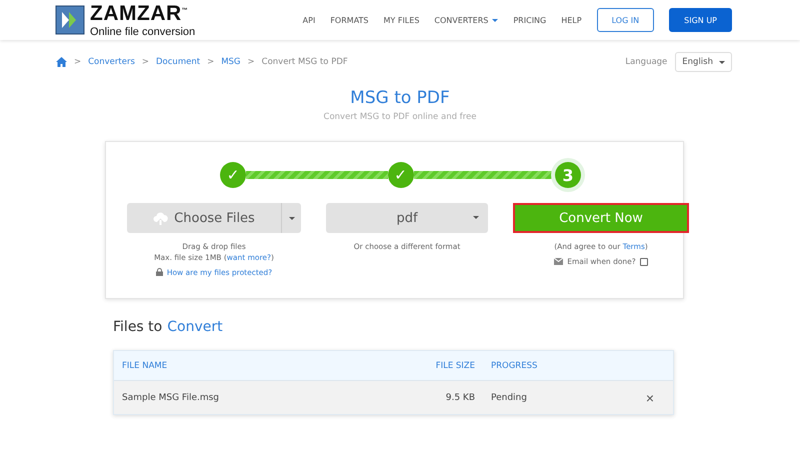 The image size is (800, 450). I want to click on language-label: Language, so click(646, 62).